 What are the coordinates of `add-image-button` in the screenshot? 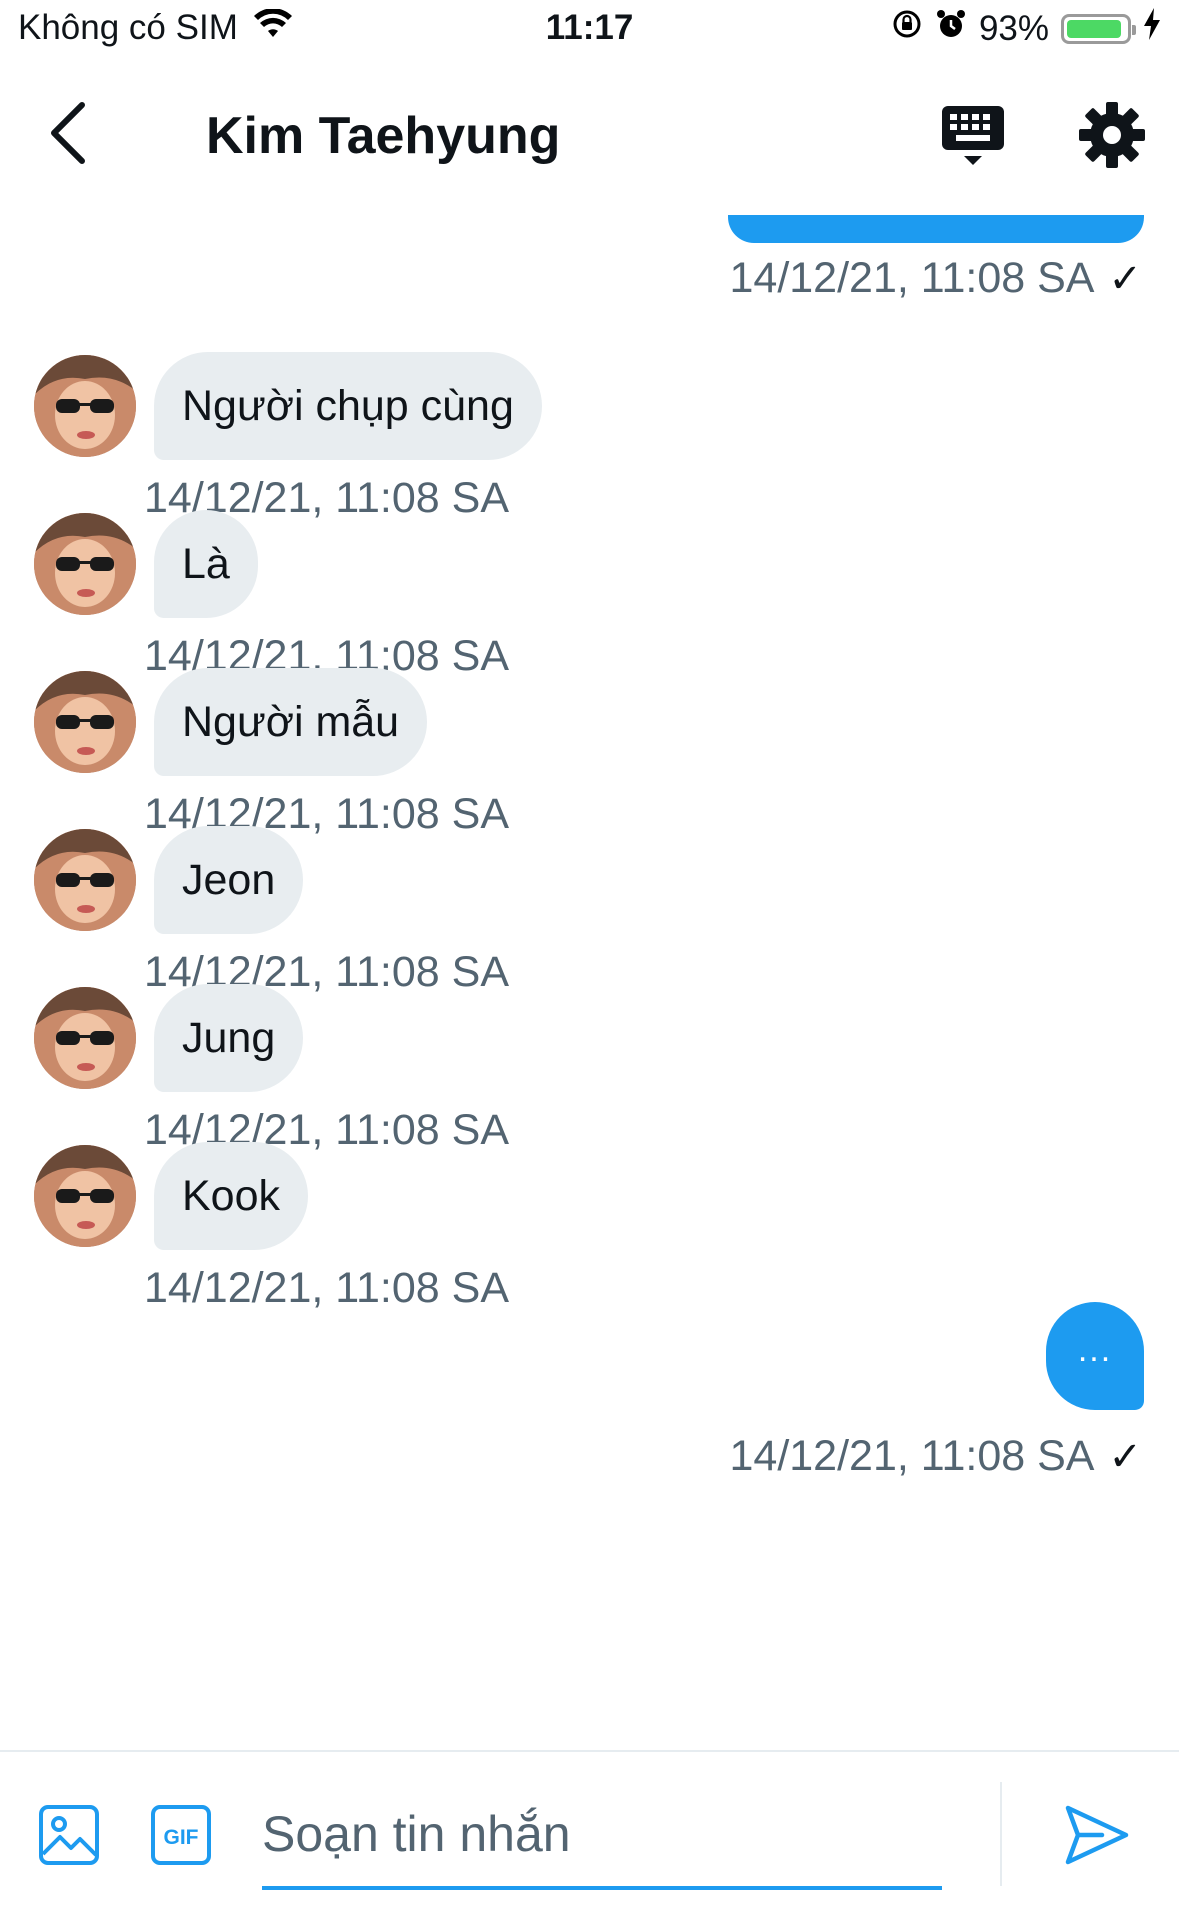 It's located at (69, 1835).